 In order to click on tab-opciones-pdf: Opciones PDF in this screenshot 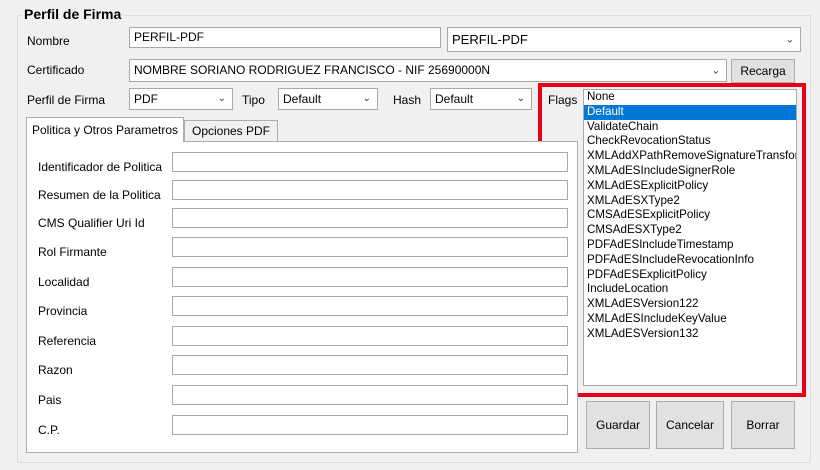, I will do `click(231, 130)`.